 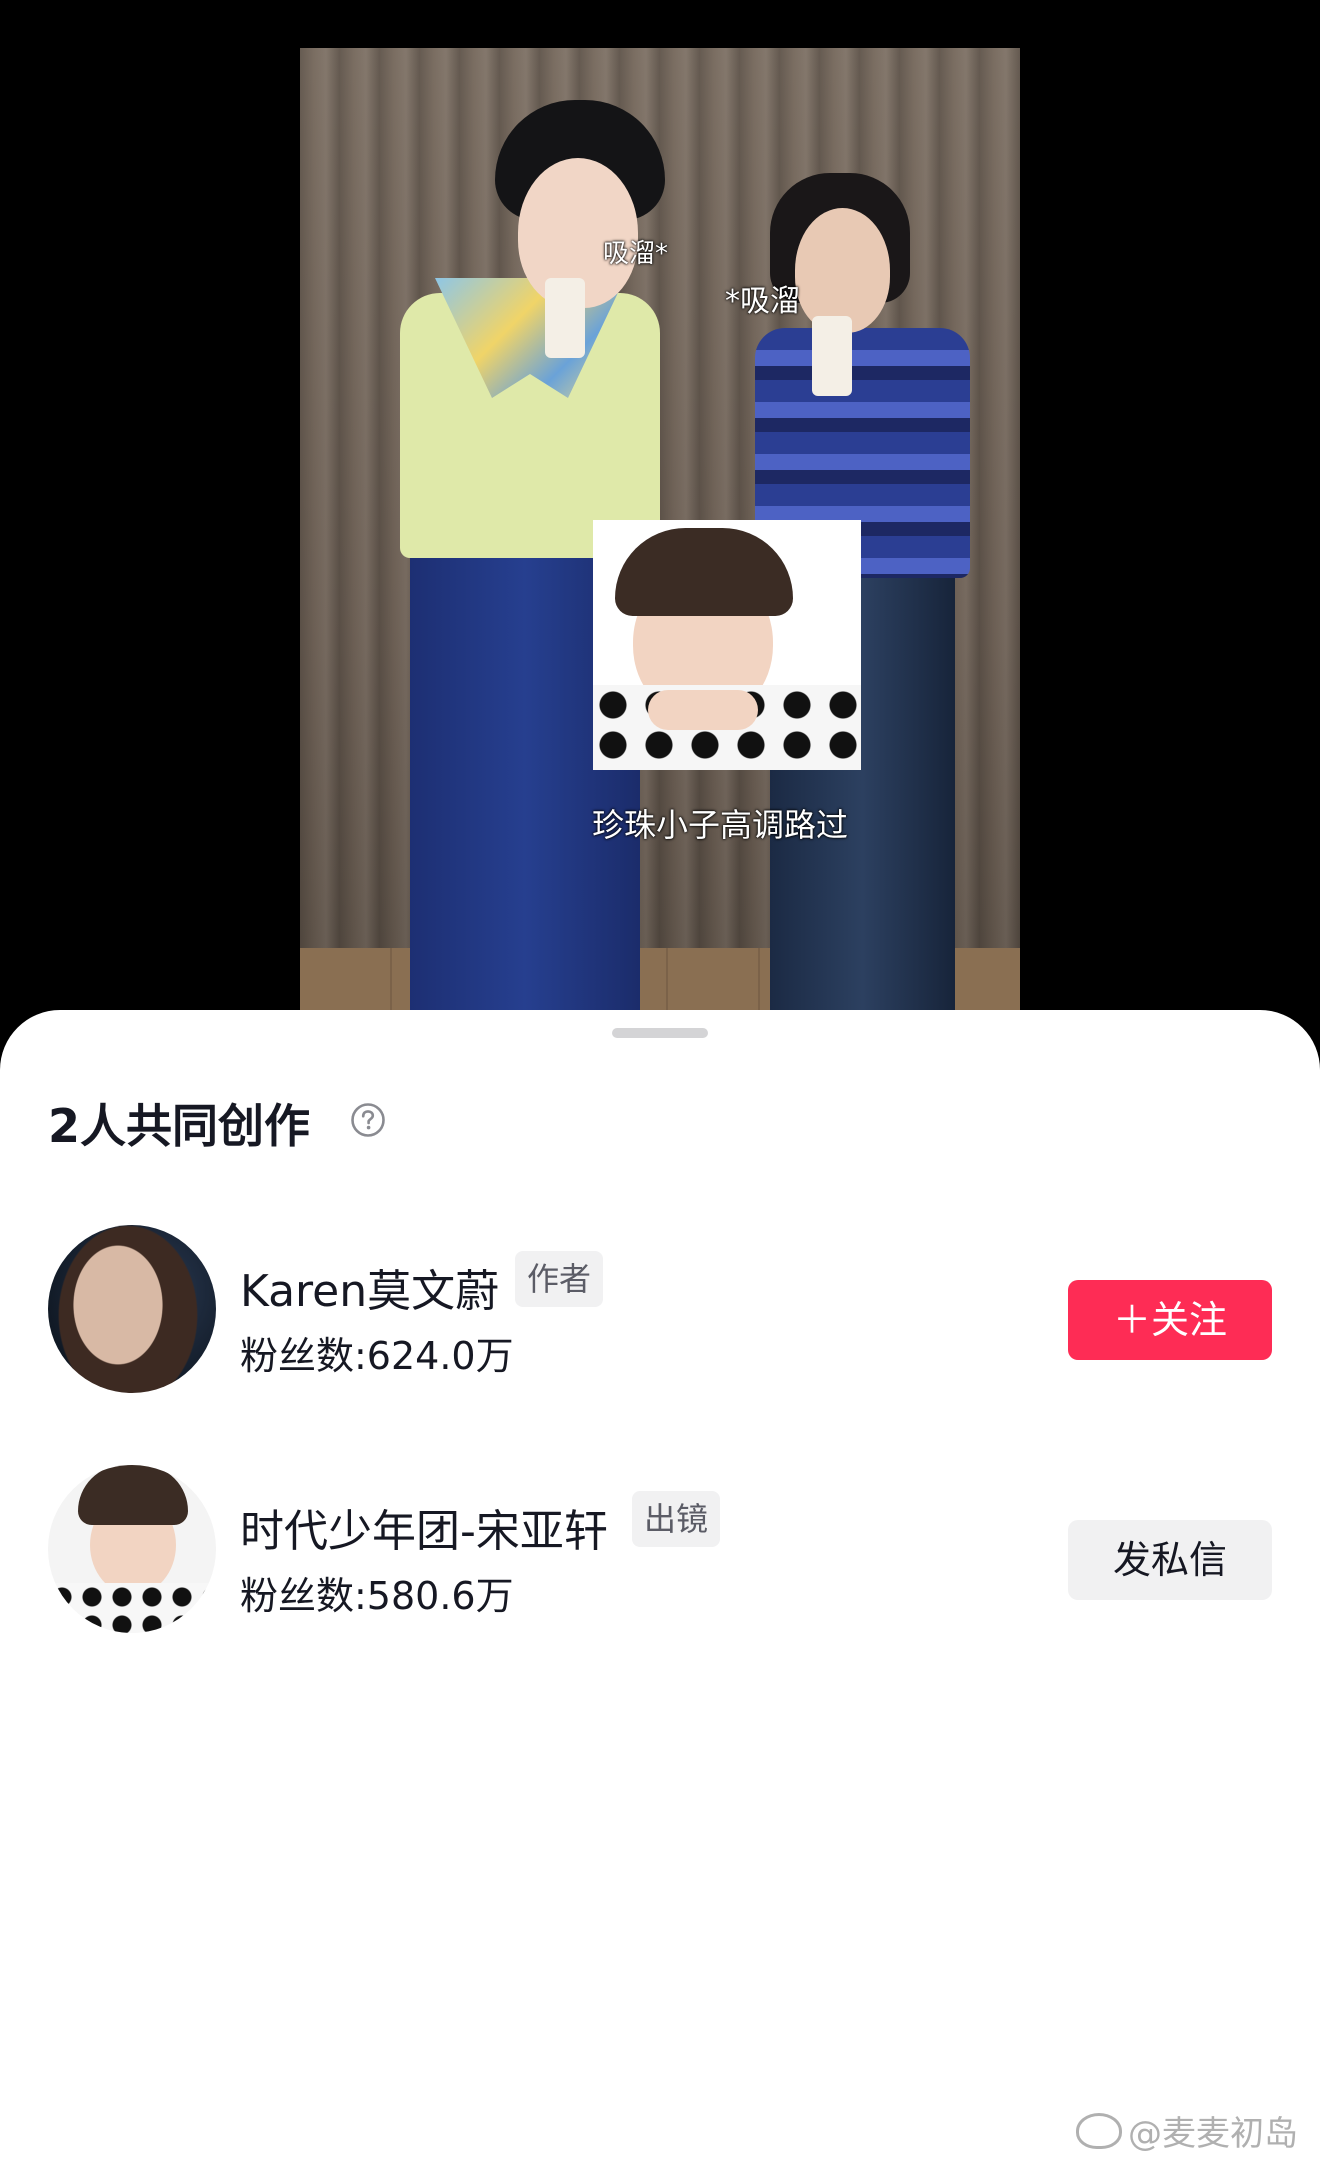 I want to click on creator-row: Karen莫文蔚 作者 粉丝数:624.0万 ＋关注, so click(x=660, y=1310).